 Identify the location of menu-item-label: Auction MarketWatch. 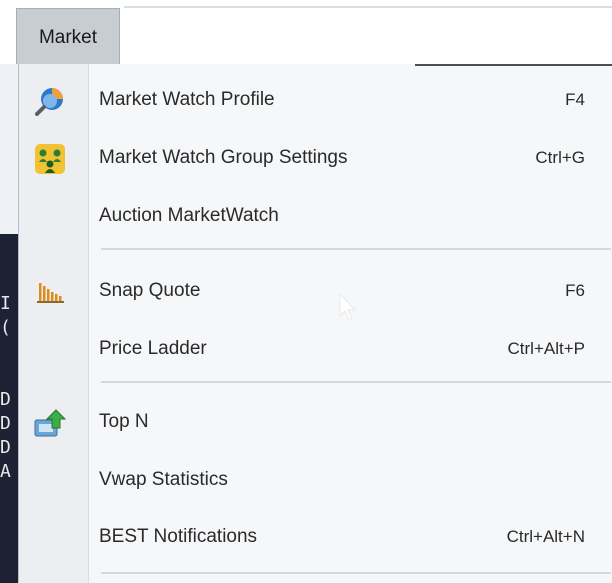
(189, 215).